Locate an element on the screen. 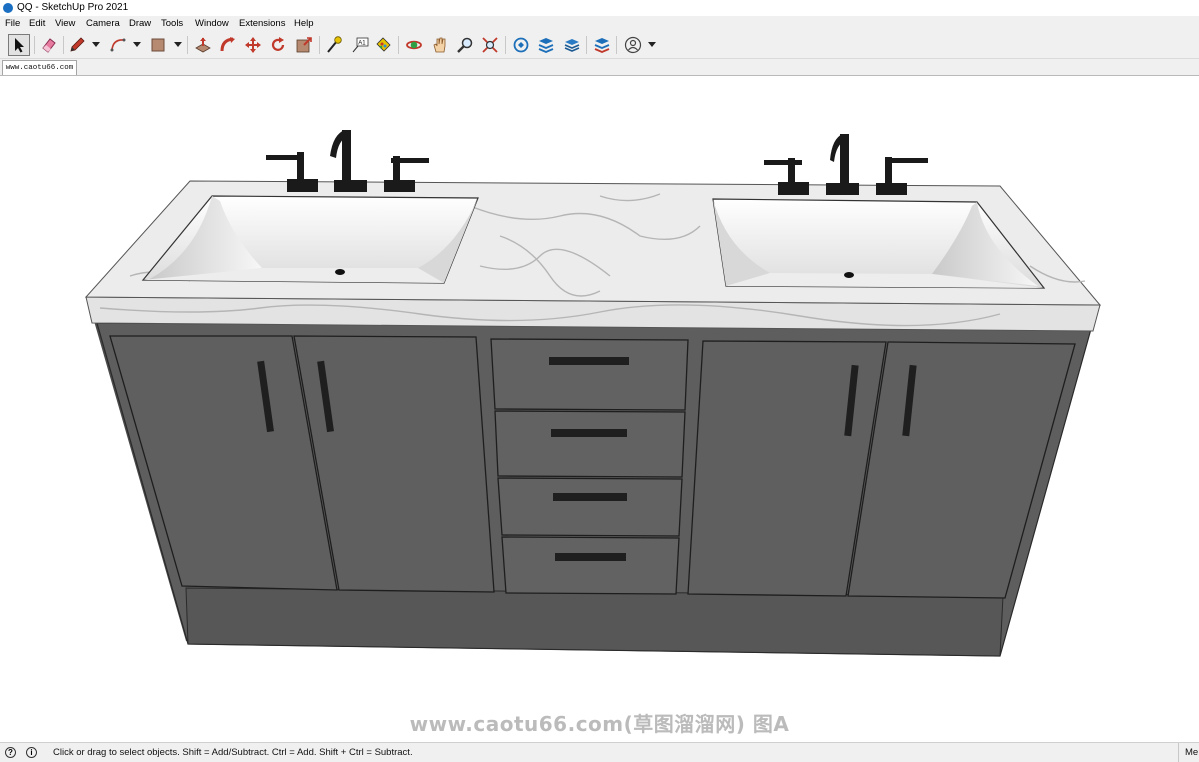 The height and width of the screenshot is (762, 1199). orbit-icon is located at coordinates (414, 45).